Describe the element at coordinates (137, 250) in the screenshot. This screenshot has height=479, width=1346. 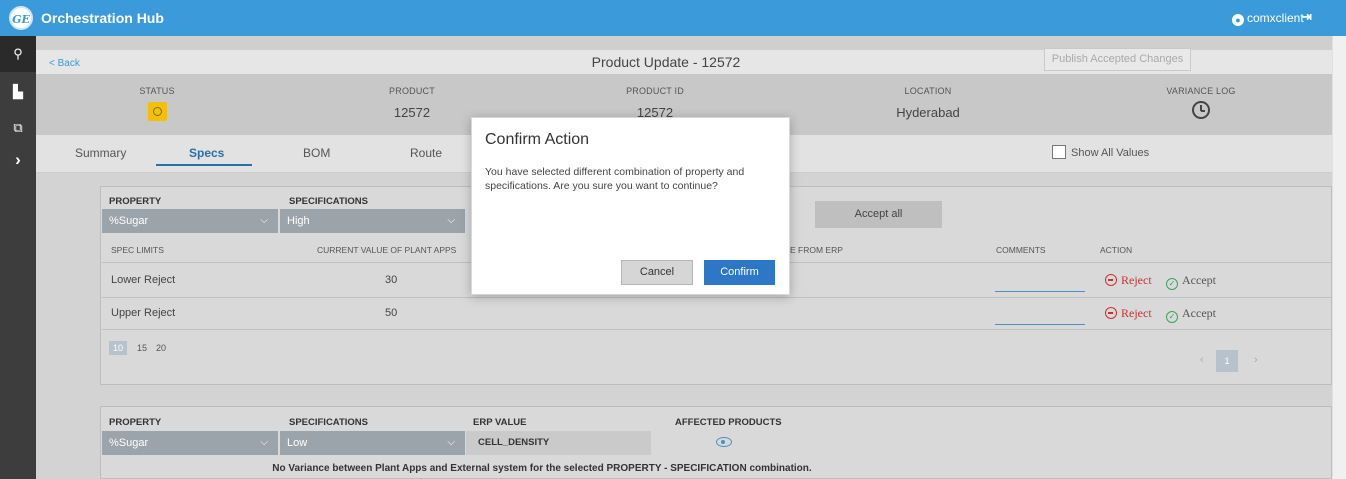
I see `spec-limits-header: SPEC LIMITS` at that location.